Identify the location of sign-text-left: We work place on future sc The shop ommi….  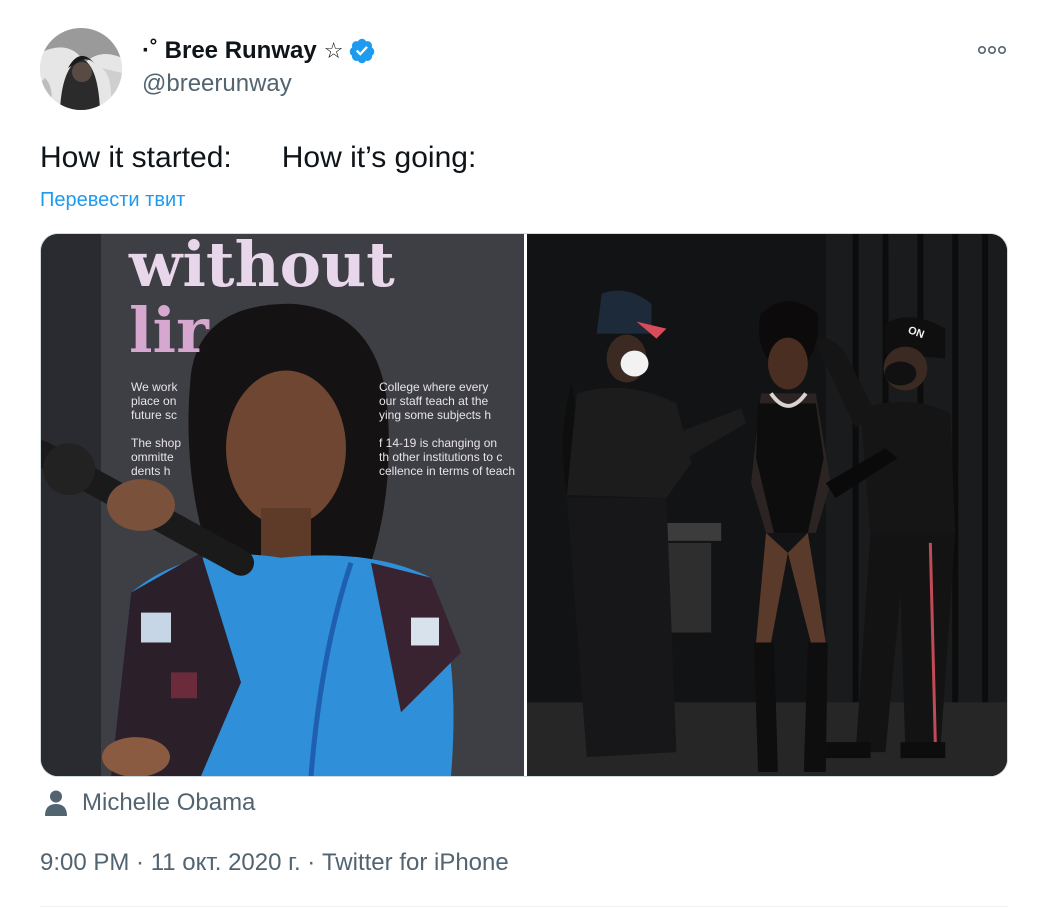
(156, 429).